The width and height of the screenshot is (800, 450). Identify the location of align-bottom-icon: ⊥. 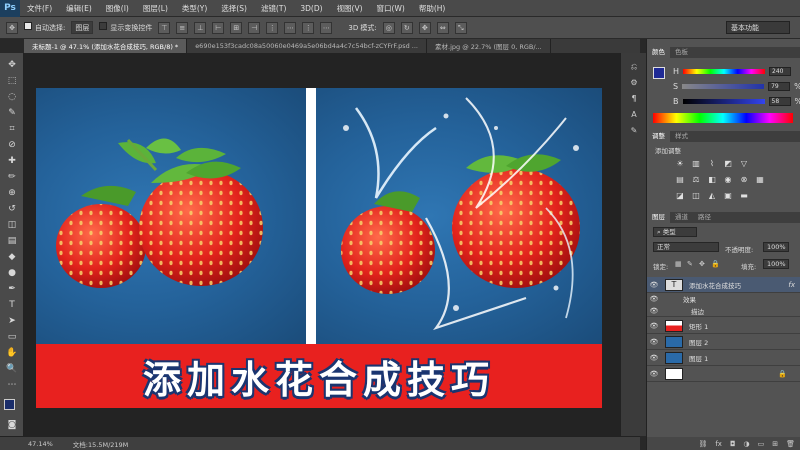
(200, 27).